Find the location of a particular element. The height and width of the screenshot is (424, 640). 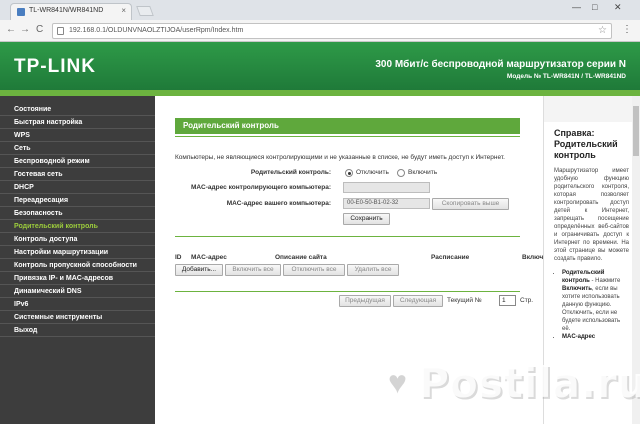

help-item-mac: MAC-адрес is located at coordinates (595, 337).